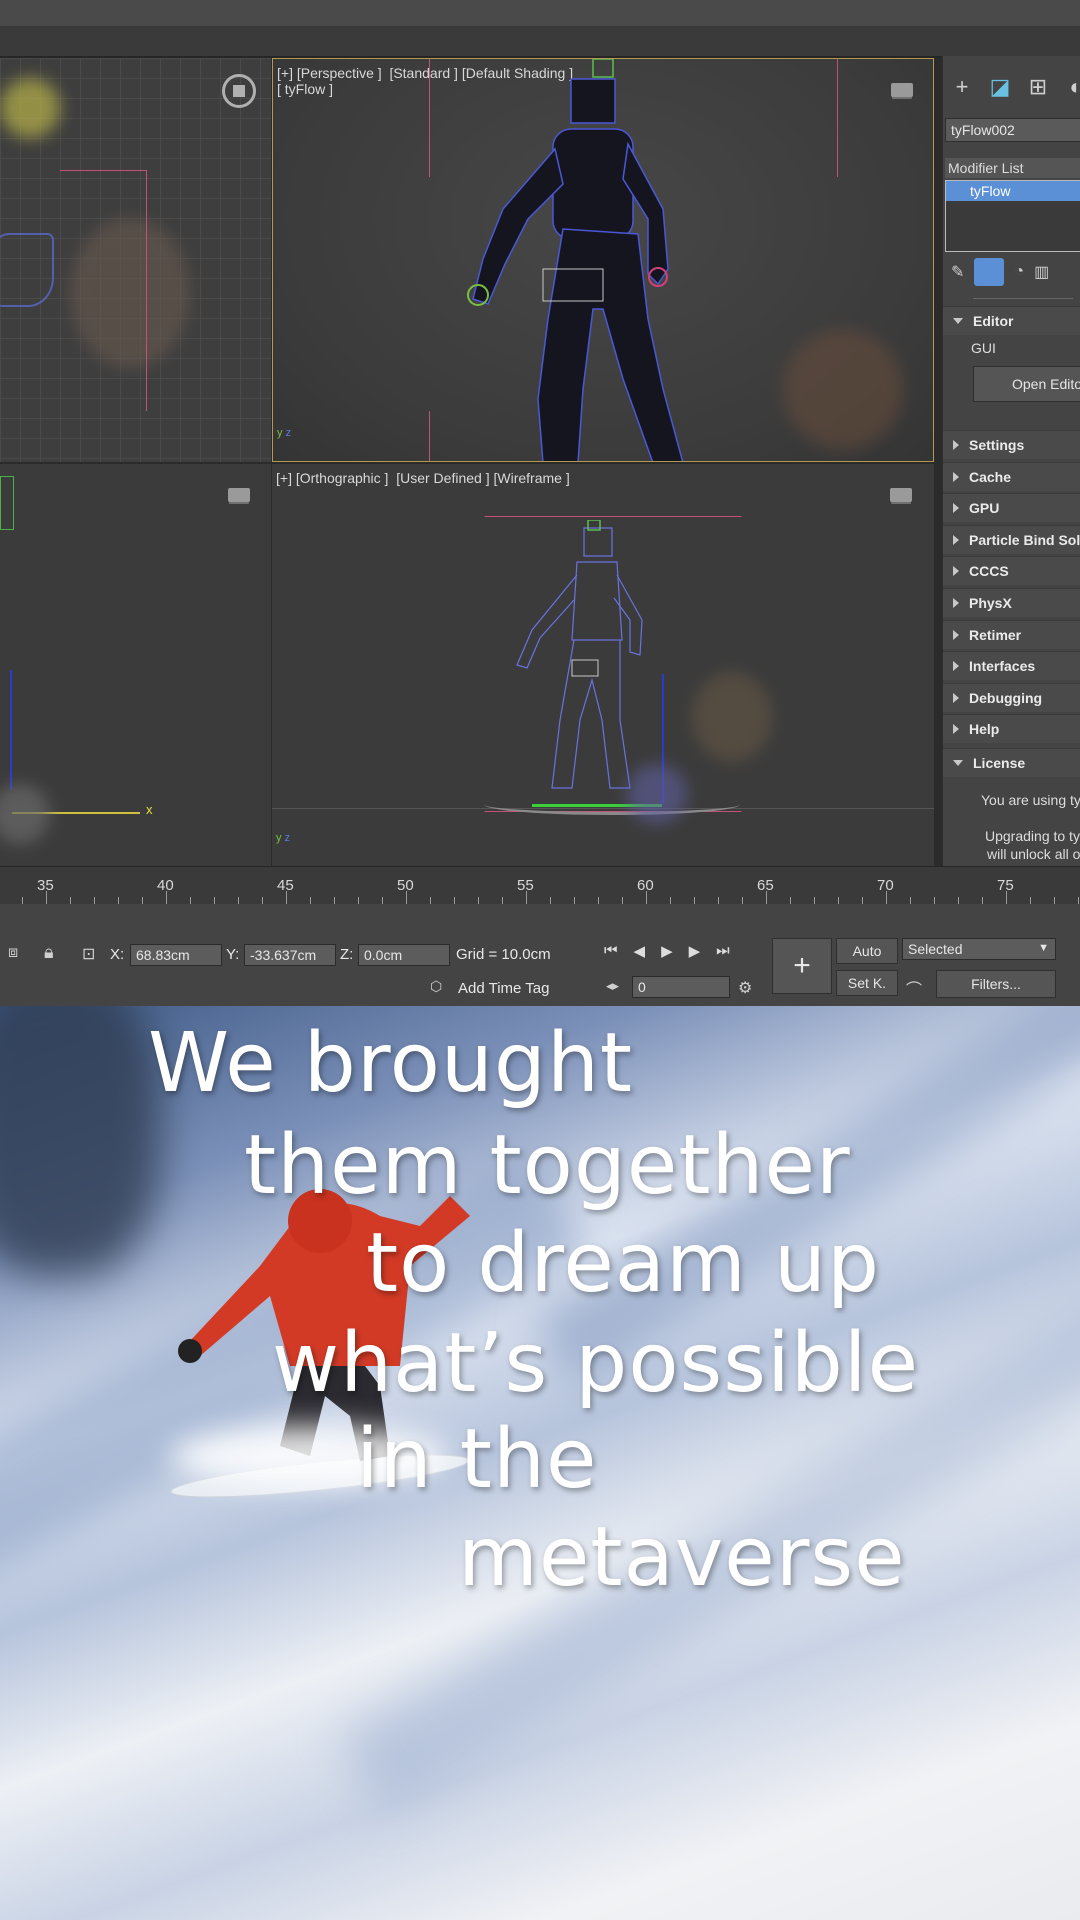 The width and height of the screenshot is (1080, 1920). What do you see at coordinates (305, 89) in the screenshot?
I see `viewport-sublabel: [ tyFlow ]` at bounding box center [305, 89].